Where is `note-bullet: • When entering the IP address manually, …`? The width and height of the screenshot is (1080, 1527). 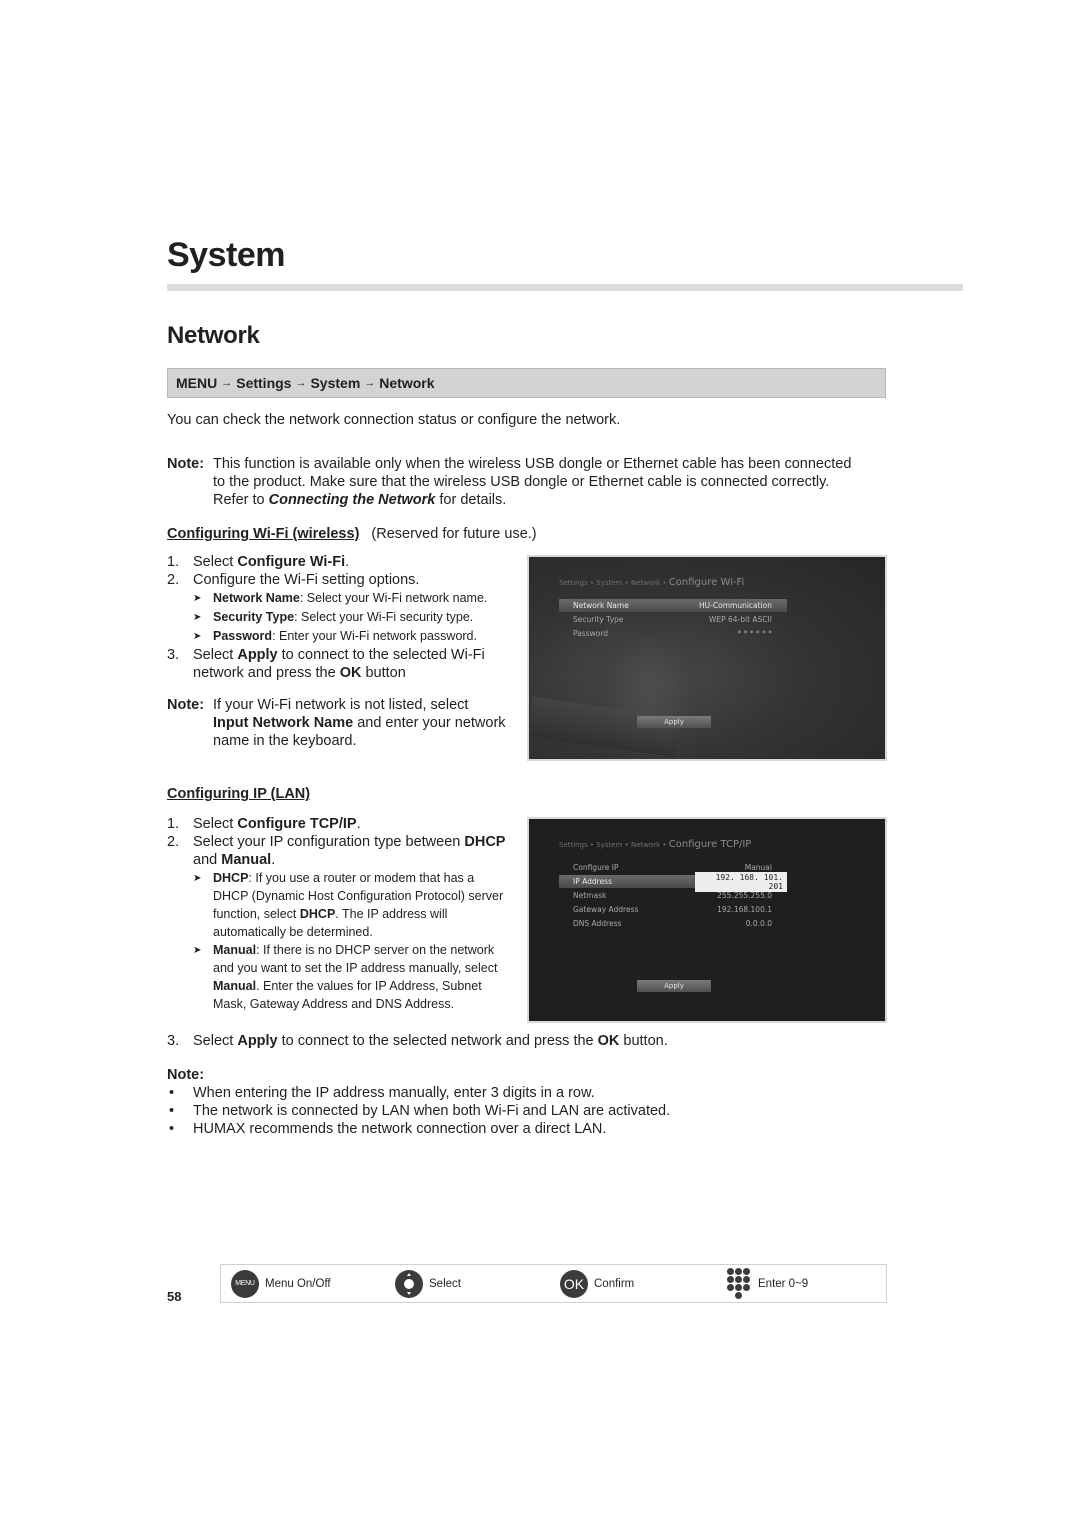 note-bullet: • When entering the IP address manually, … is located at coordinates (382, 1093).